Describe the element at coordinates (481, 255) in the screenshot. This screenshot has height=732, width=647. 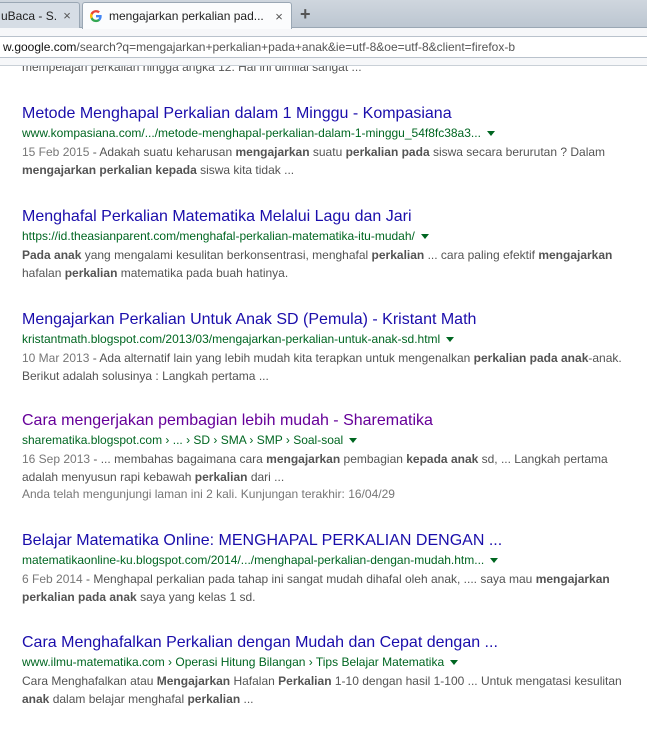
I see `snippet-text: ... cara paling efektif` at that location.